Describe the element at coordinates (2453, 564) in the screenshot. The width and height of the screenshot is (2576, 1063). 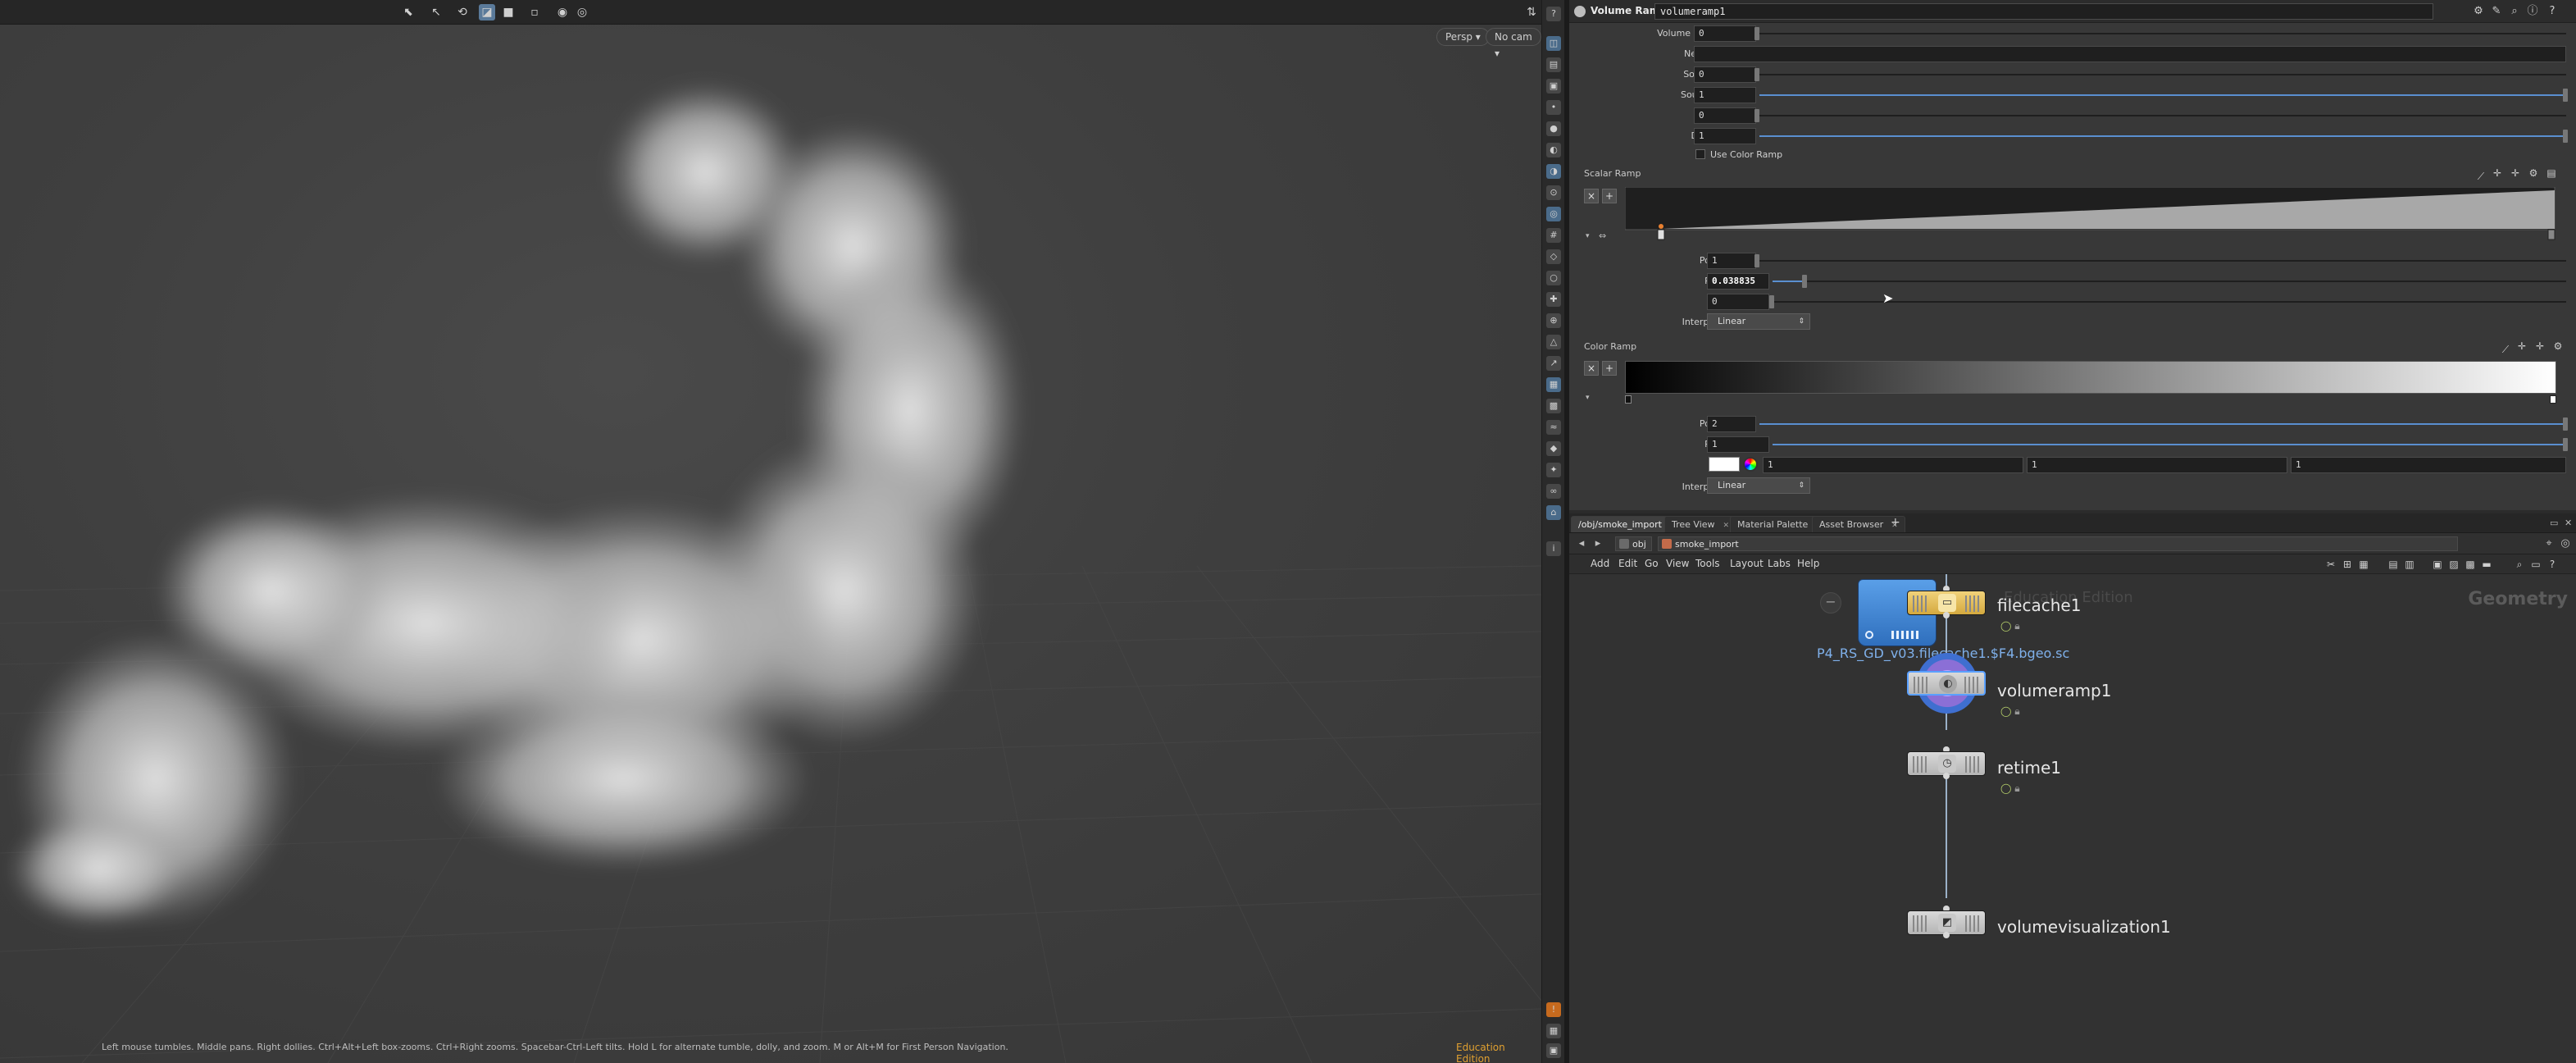
I see `sticky-note-icon: ▨` at that location.